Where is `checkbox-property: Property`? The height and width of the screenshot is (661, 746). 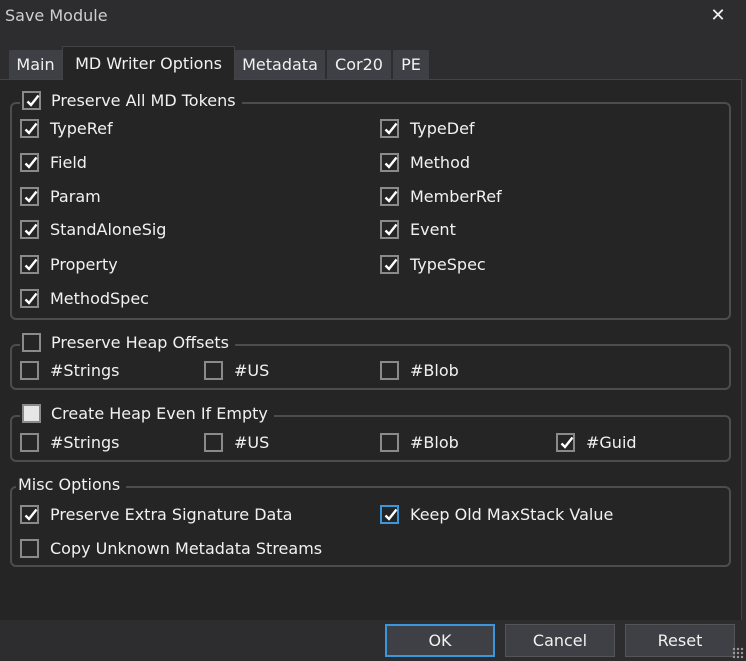 checkbox-property: Property is located at coordinates (69, 264).